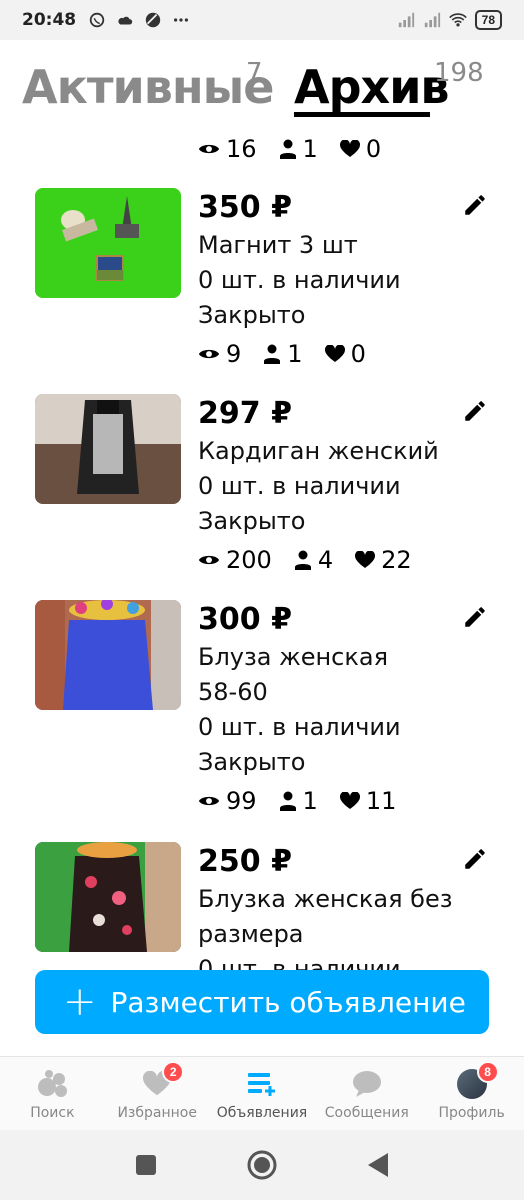  I want to click on post-listing-button: + Разместить объявление, so click(262, 1002).